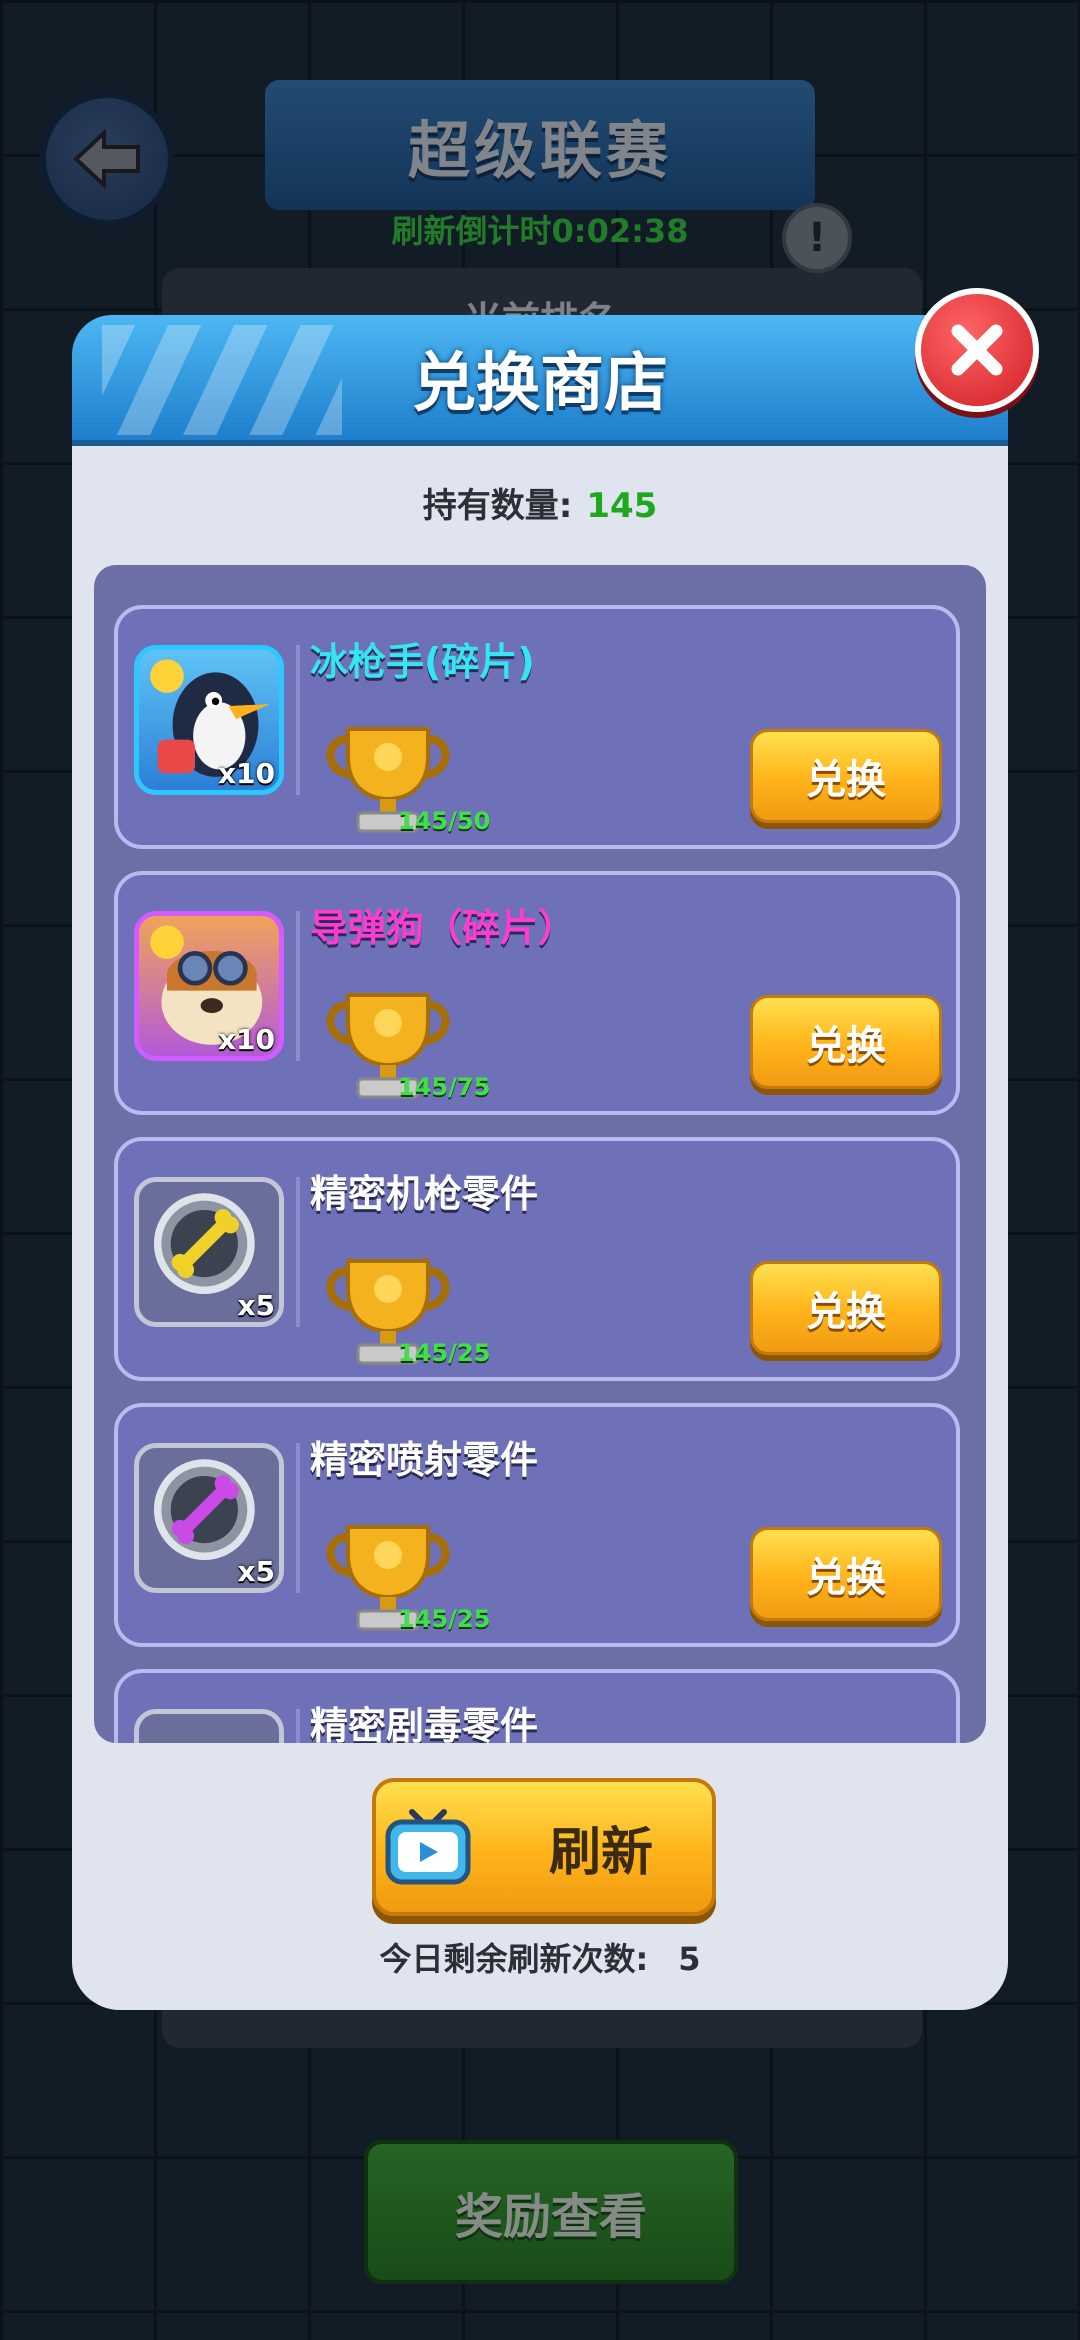 The height and width of the screenshot is (2340, 1080). What do you see at coordinates (209, 1252) in the screenshot?
I see `yellow-bone-part-icon: x5` at bounding box center [209, 1252].